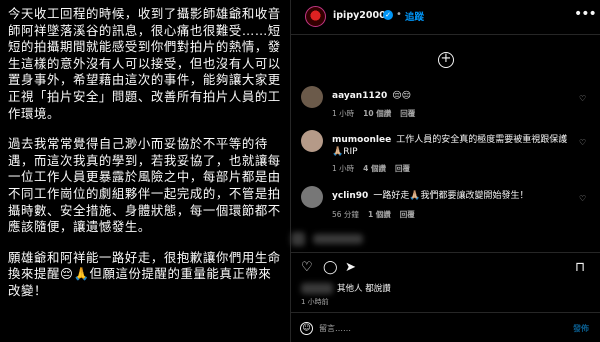 This screenshot has height=342, width=600. What do you see at coordinates (345, 214) in the screenshot?
I see `comment-time: 56 分鐘` at bounding box center [345, 214].